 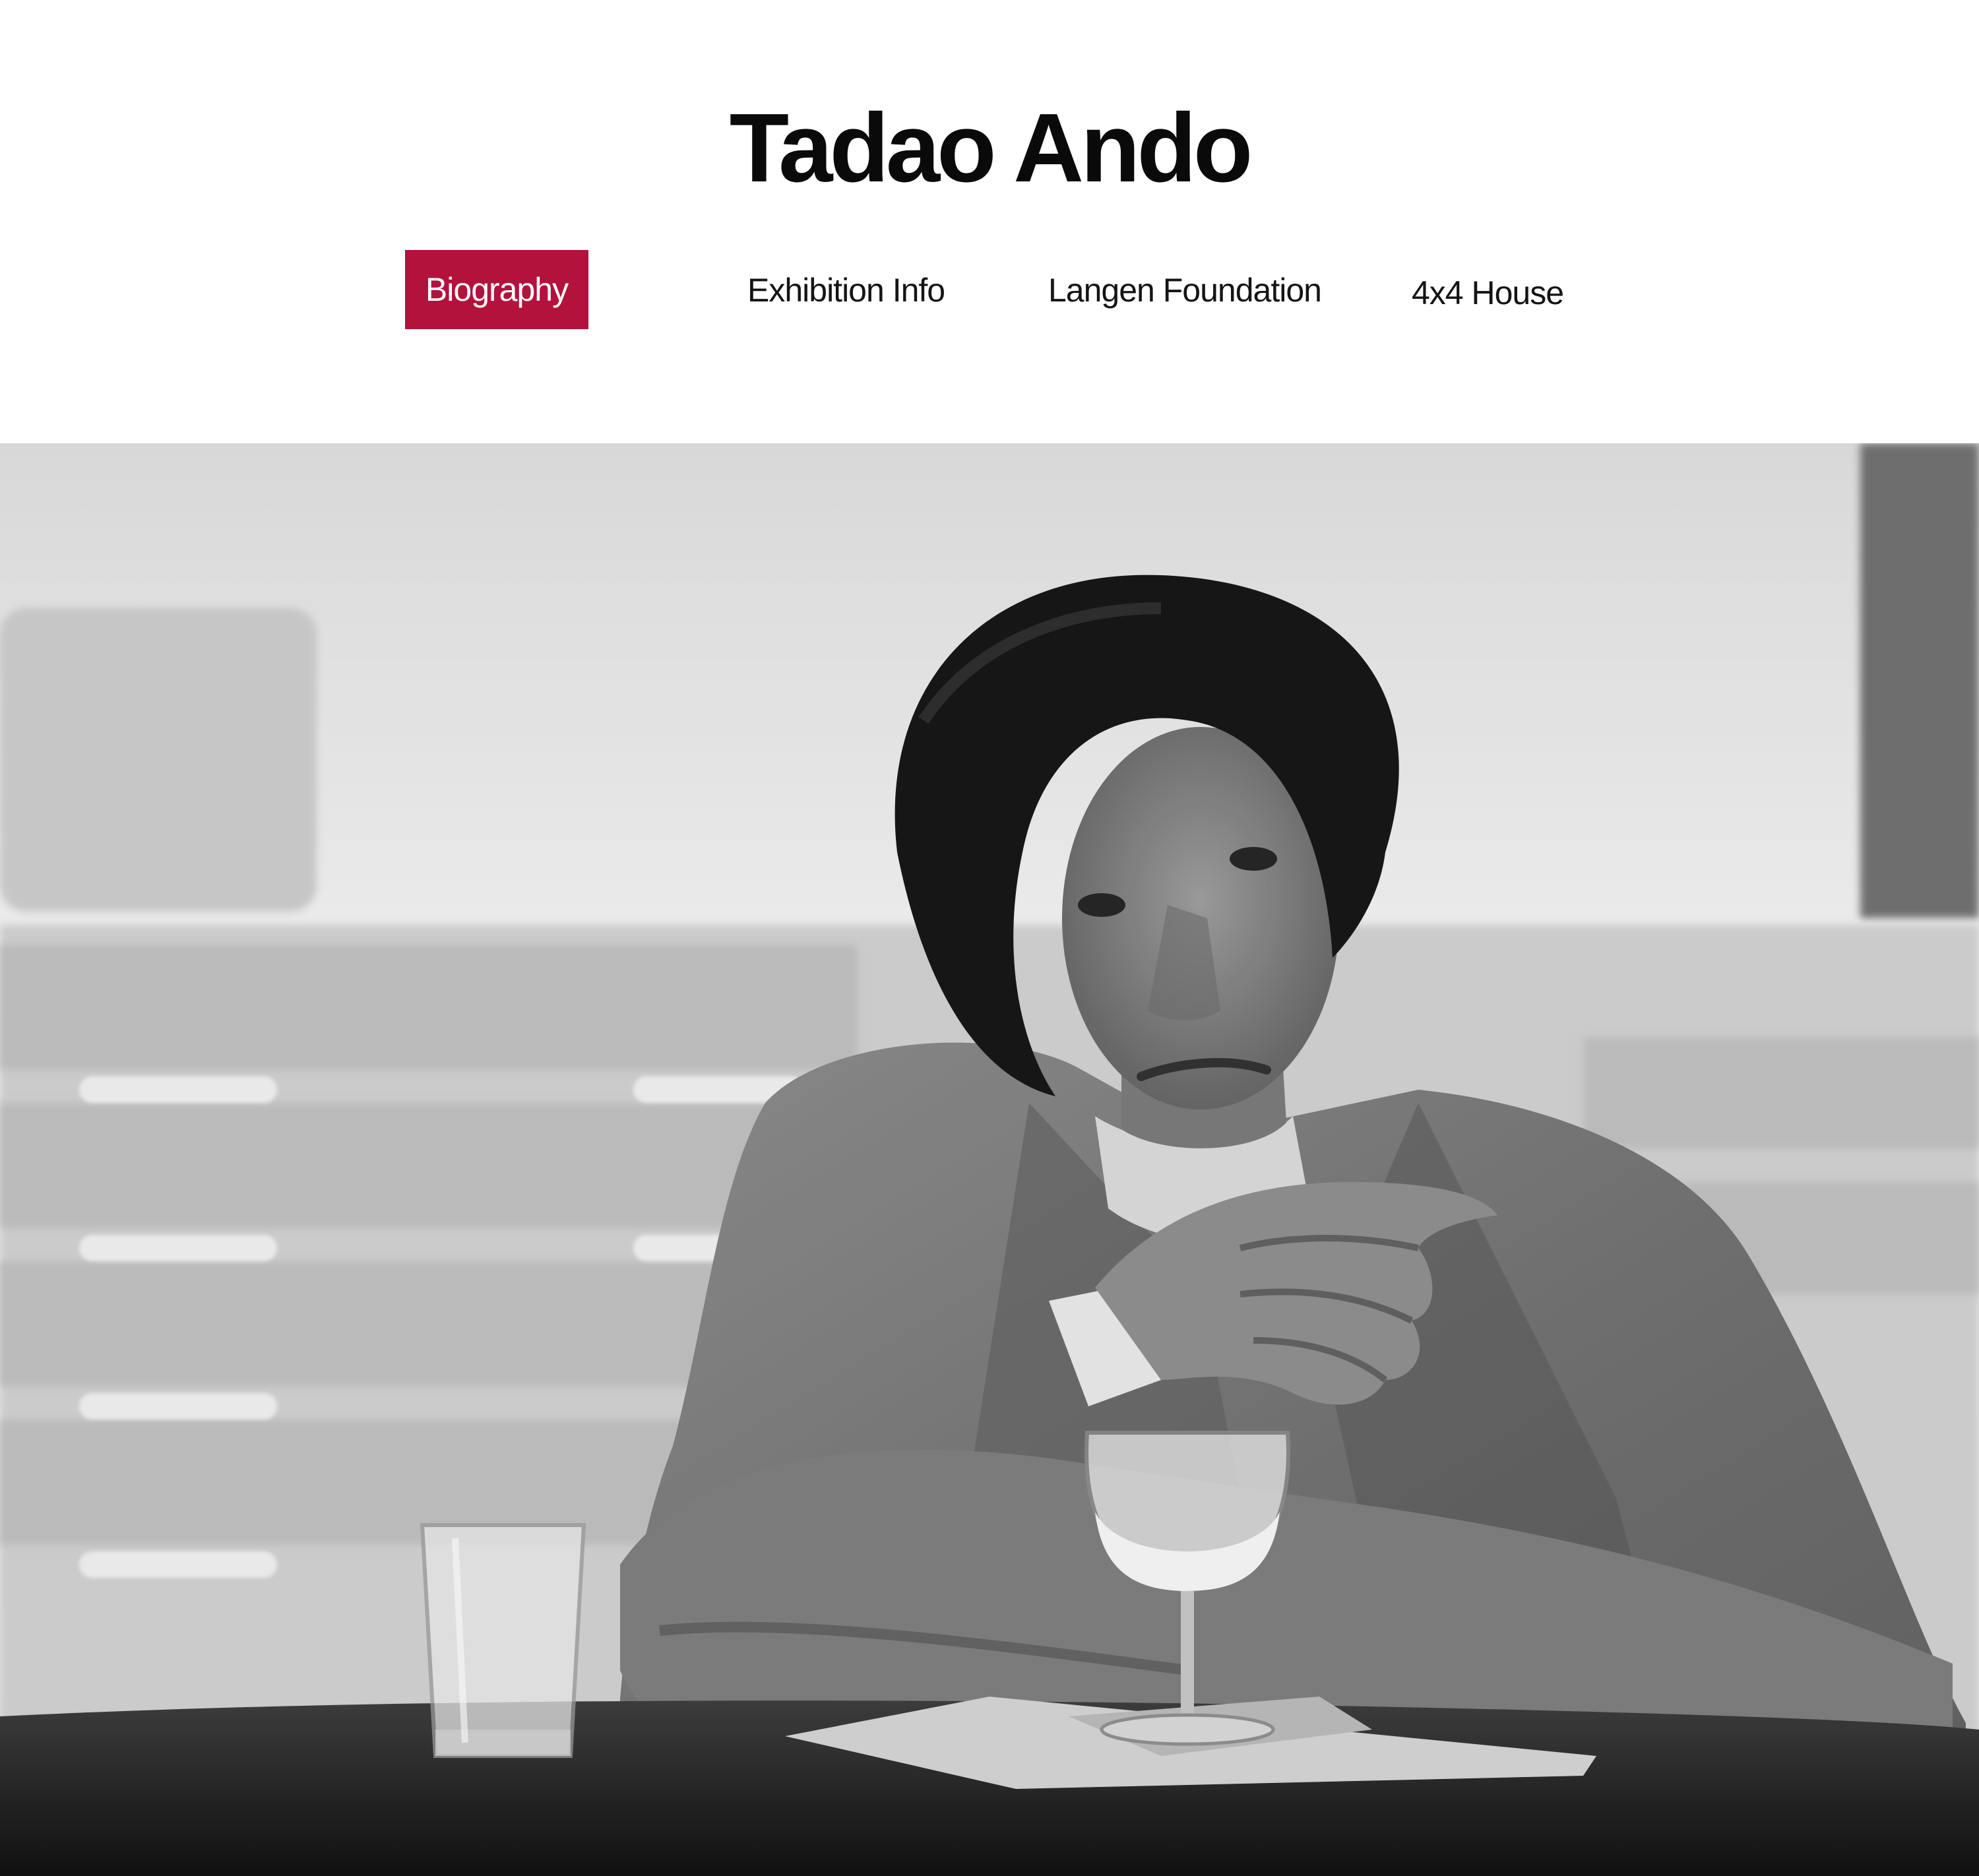 I want to click on nav-langen-foundation: Langen Foundation, so click(x=1185, y=290).